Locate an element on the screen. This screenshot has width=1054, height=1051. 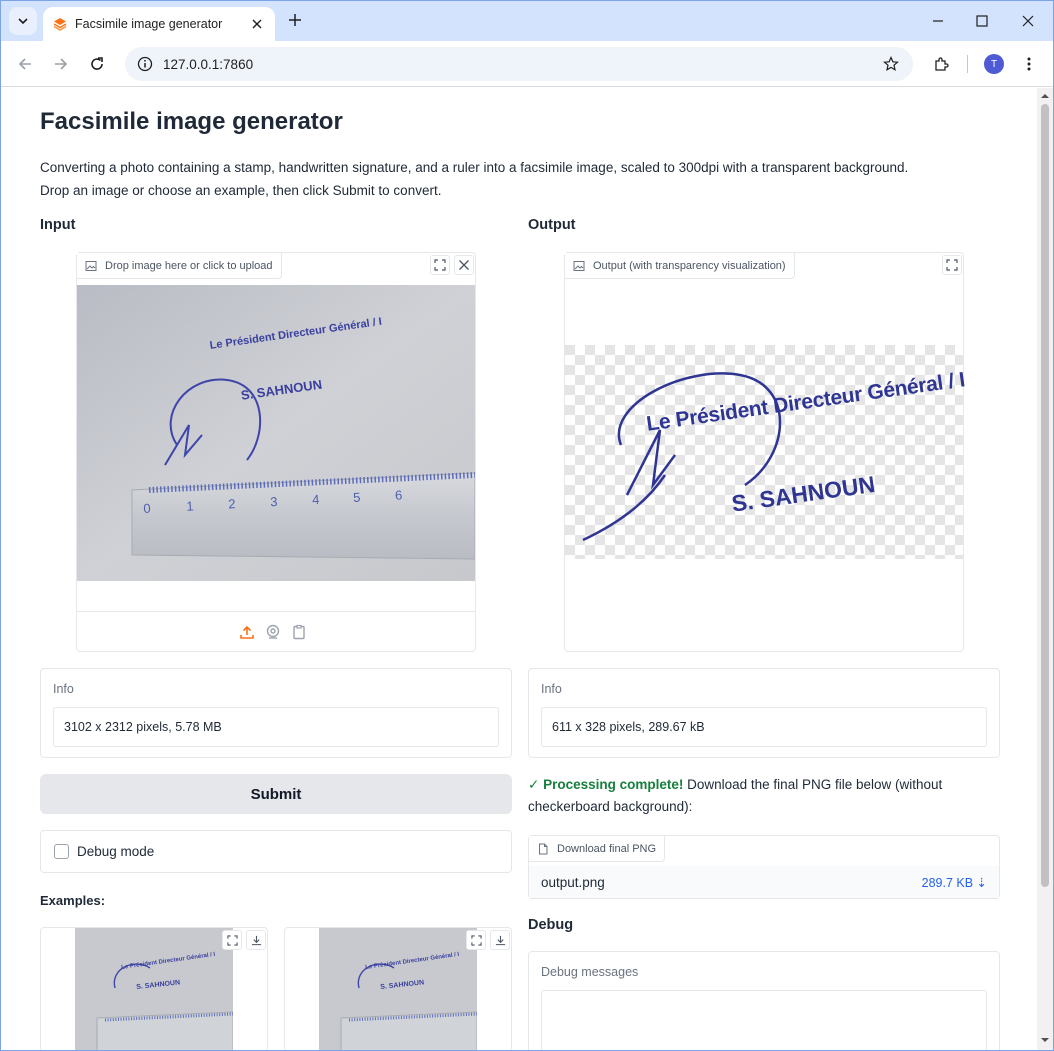
clear-image-button is located at coordinates (464, 265).